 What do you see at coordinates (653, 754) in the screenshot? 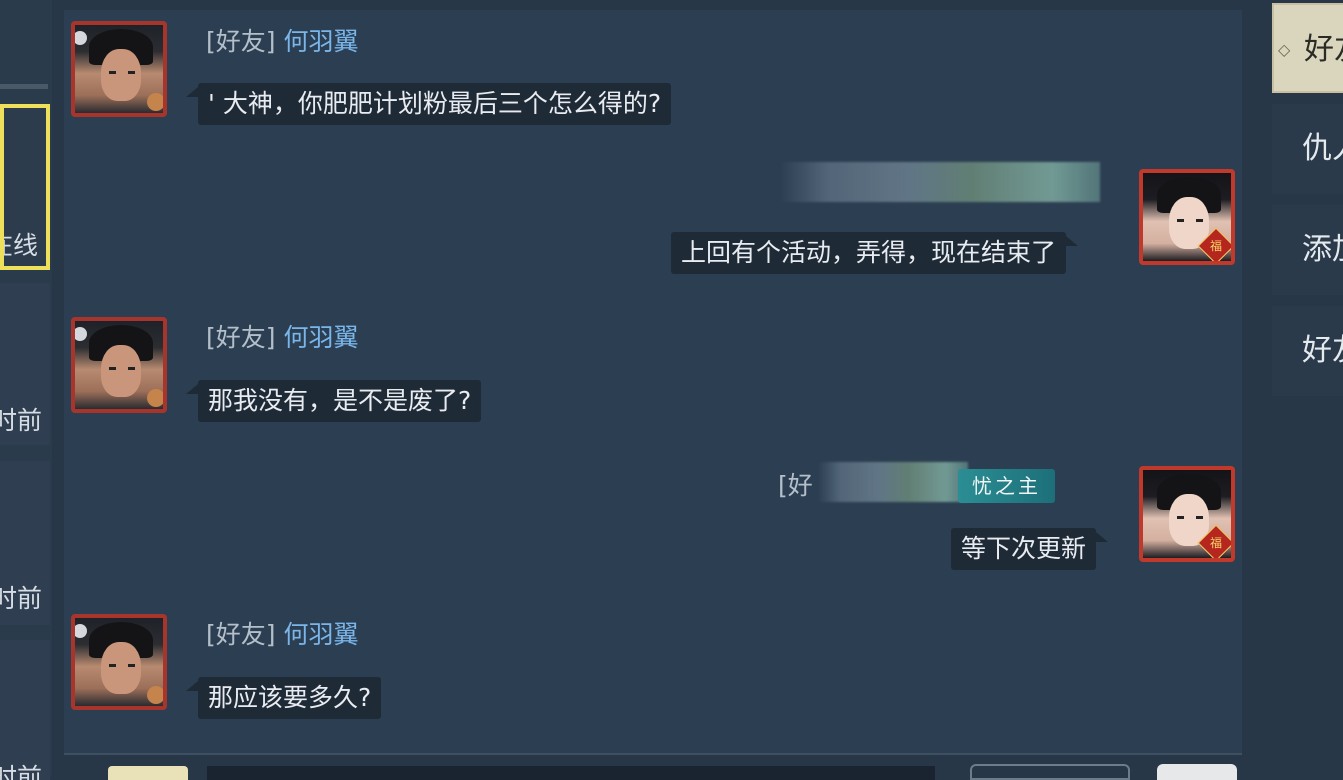
I see `chat-divider` at bounding box center [653, 754].